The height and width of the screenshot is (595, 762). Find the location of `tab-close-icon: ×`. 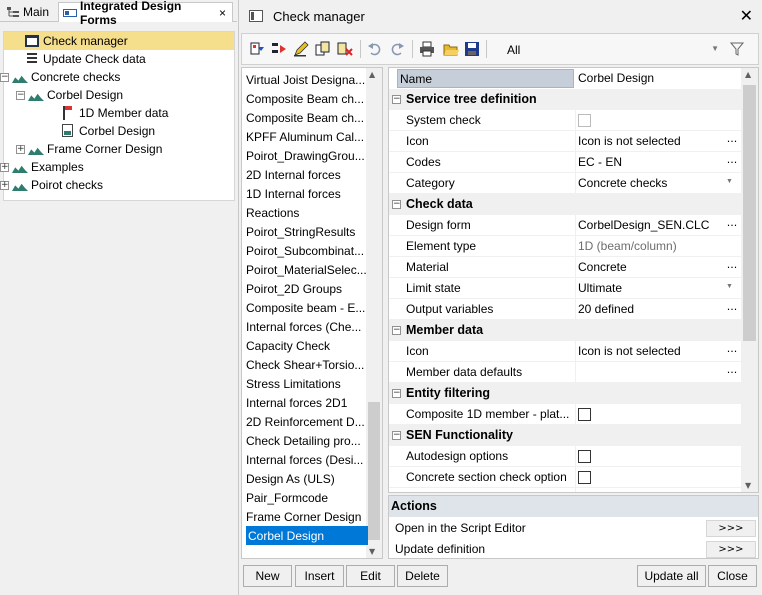

tab-close-icon: × is located at coordinates (223, 13).